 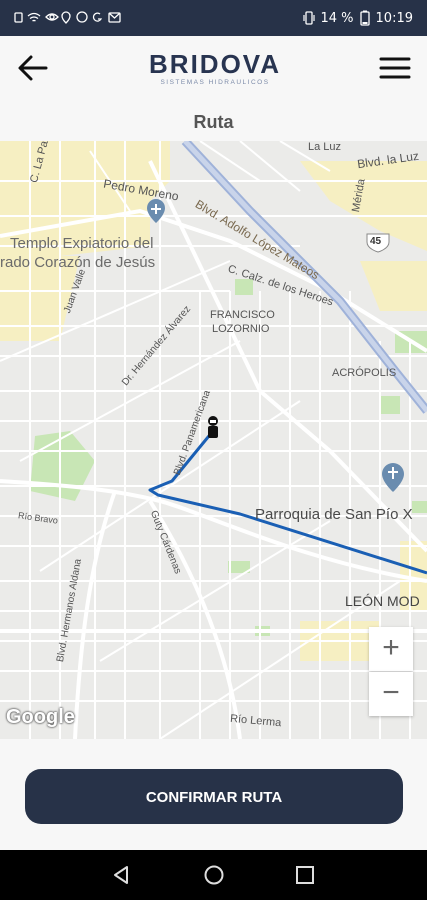 What do you see at coordinates (357, 18) in the screenshot?
I see `status-right: 14 % 10:19` at bounding box center [357, 18].